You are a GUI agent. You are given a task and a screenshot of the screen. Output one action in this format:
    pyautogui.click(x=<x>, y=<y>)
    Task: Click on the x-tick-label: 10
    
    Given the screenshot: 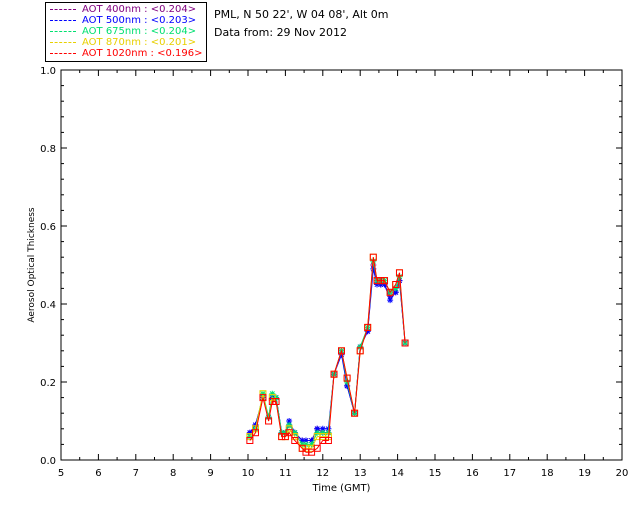 What is the action you would take?
    pyautogui.click(x=248, y=473)
    